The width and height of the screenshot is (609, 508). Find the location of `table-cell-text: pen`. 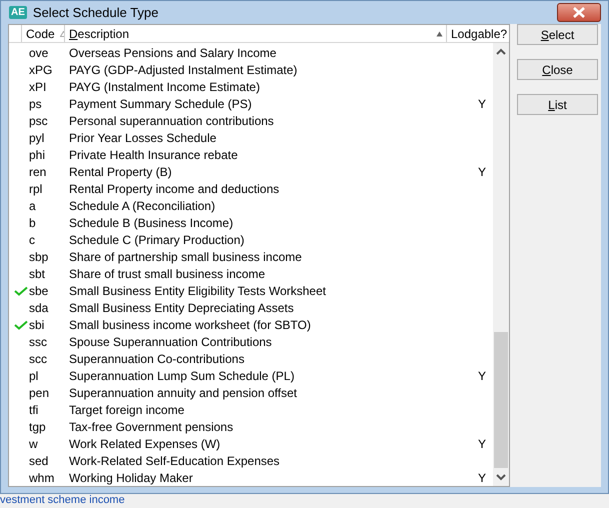

table-cell-text: pen is located at coordinates (39, 393).